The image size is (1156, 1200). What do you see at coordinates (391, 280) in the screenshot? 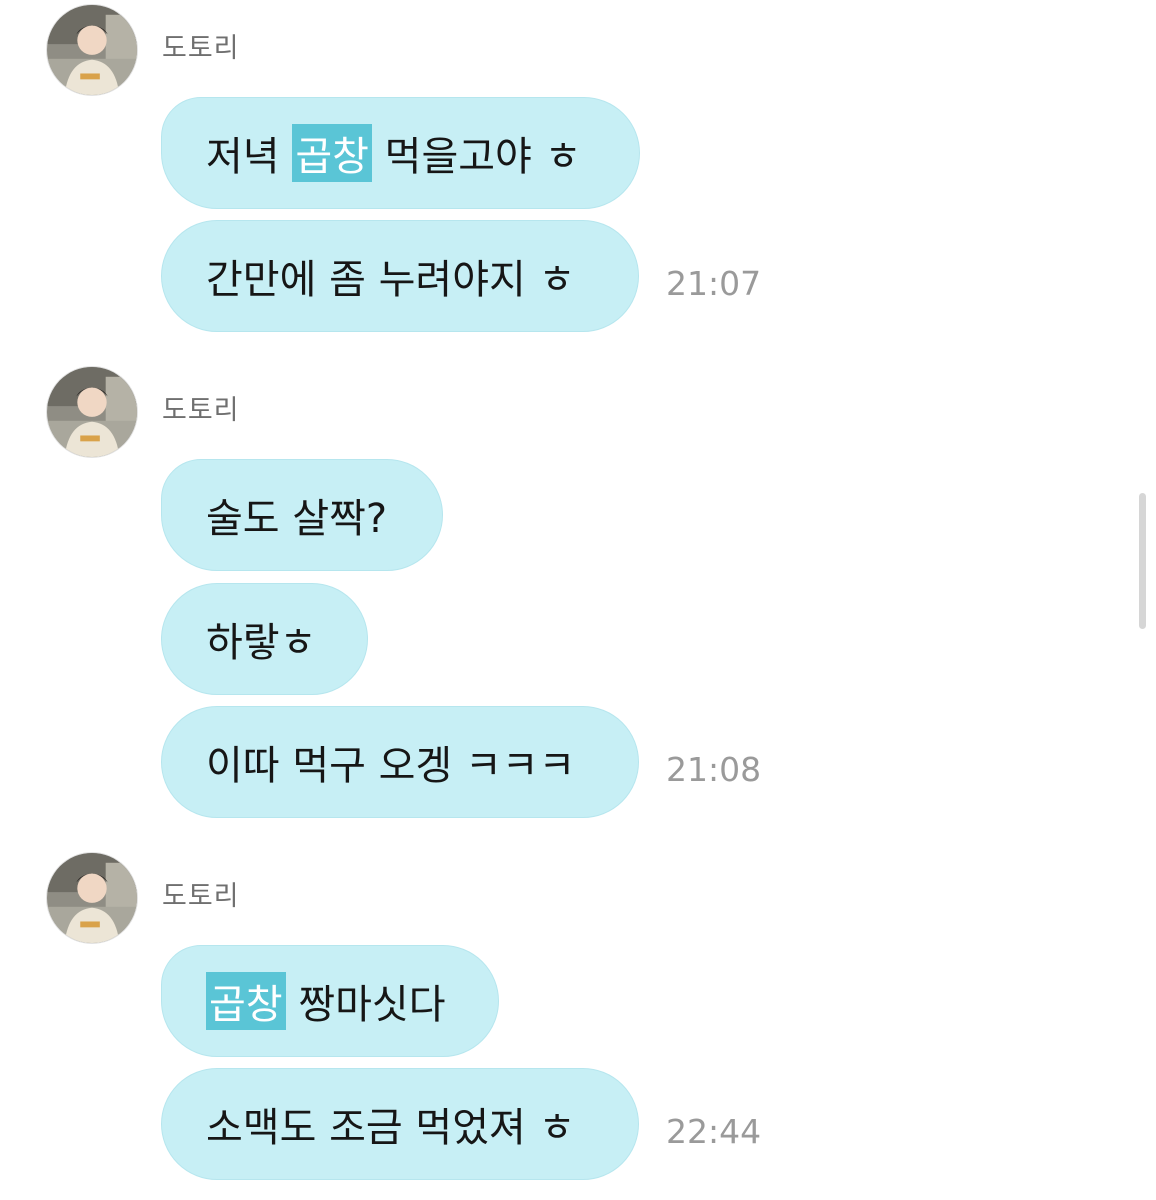
I see `message-text: 간만에 좀 누려야지 ㅎ` at bounding box center [391, 280].